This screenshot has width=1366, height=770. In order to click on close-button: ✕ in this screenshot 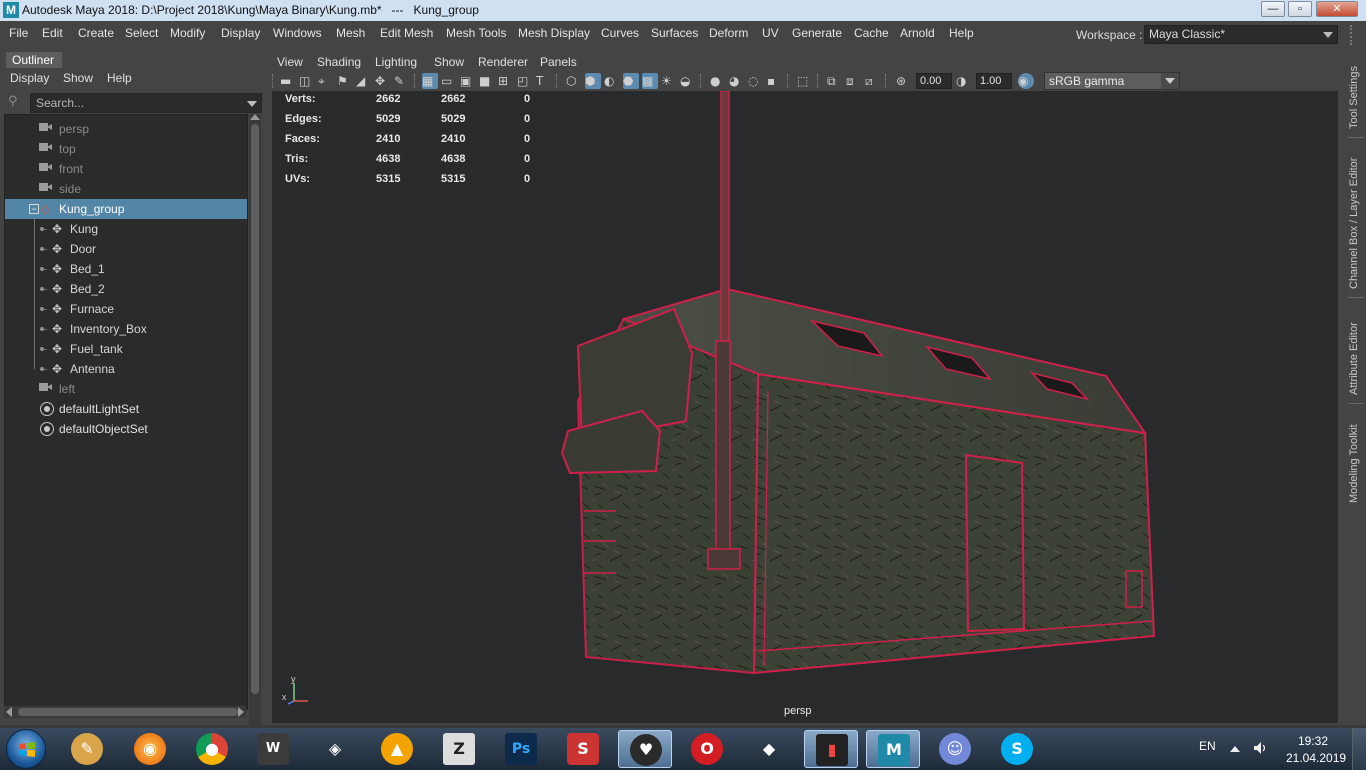, I will do `click(1337, 9)`.